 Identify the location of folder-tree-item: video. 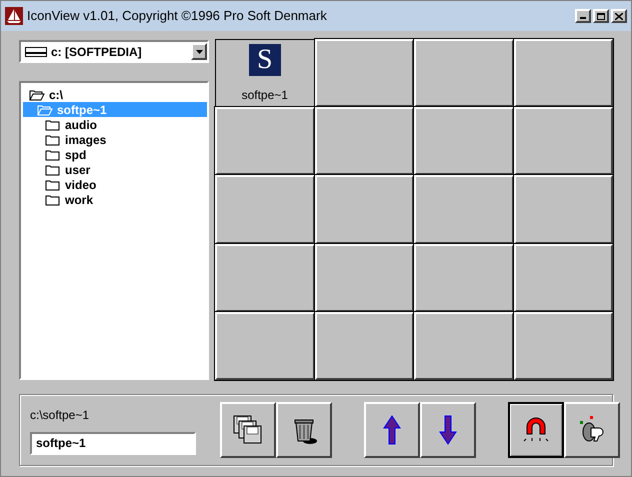
(115, 184).